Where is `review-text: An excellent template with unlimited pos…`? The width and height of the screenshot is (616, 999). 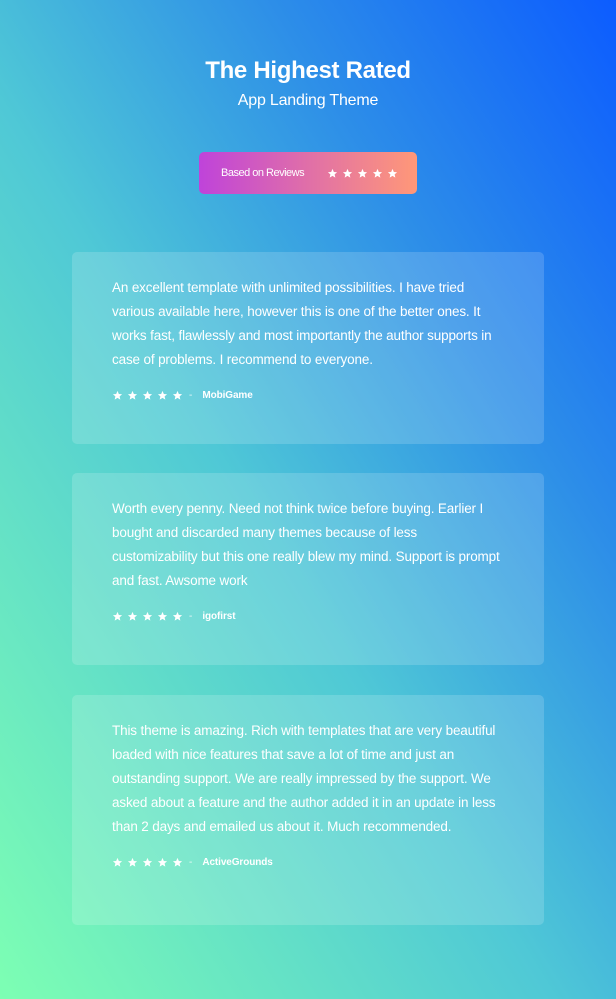
review-text: An excellent template with unlimited pos… is located at coordinates (302, 323).